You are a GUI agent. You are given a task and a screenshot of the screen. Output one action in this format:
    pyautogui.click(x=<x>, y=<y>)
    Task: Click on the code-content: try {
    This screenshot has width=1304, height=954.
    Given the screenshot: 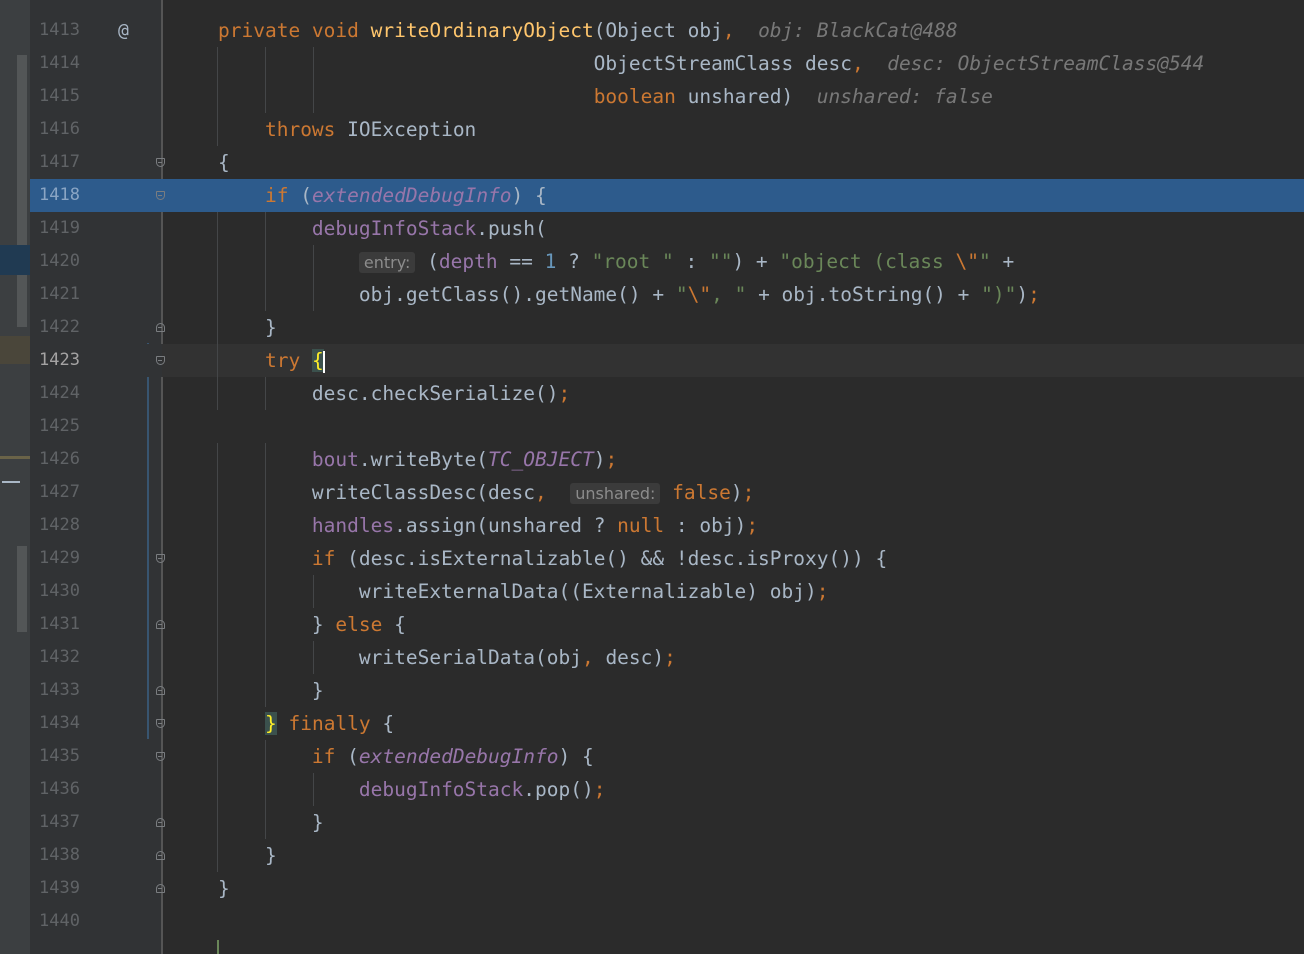 What is the action you would take?
    pyautogui.click(x=271, y=360)
    